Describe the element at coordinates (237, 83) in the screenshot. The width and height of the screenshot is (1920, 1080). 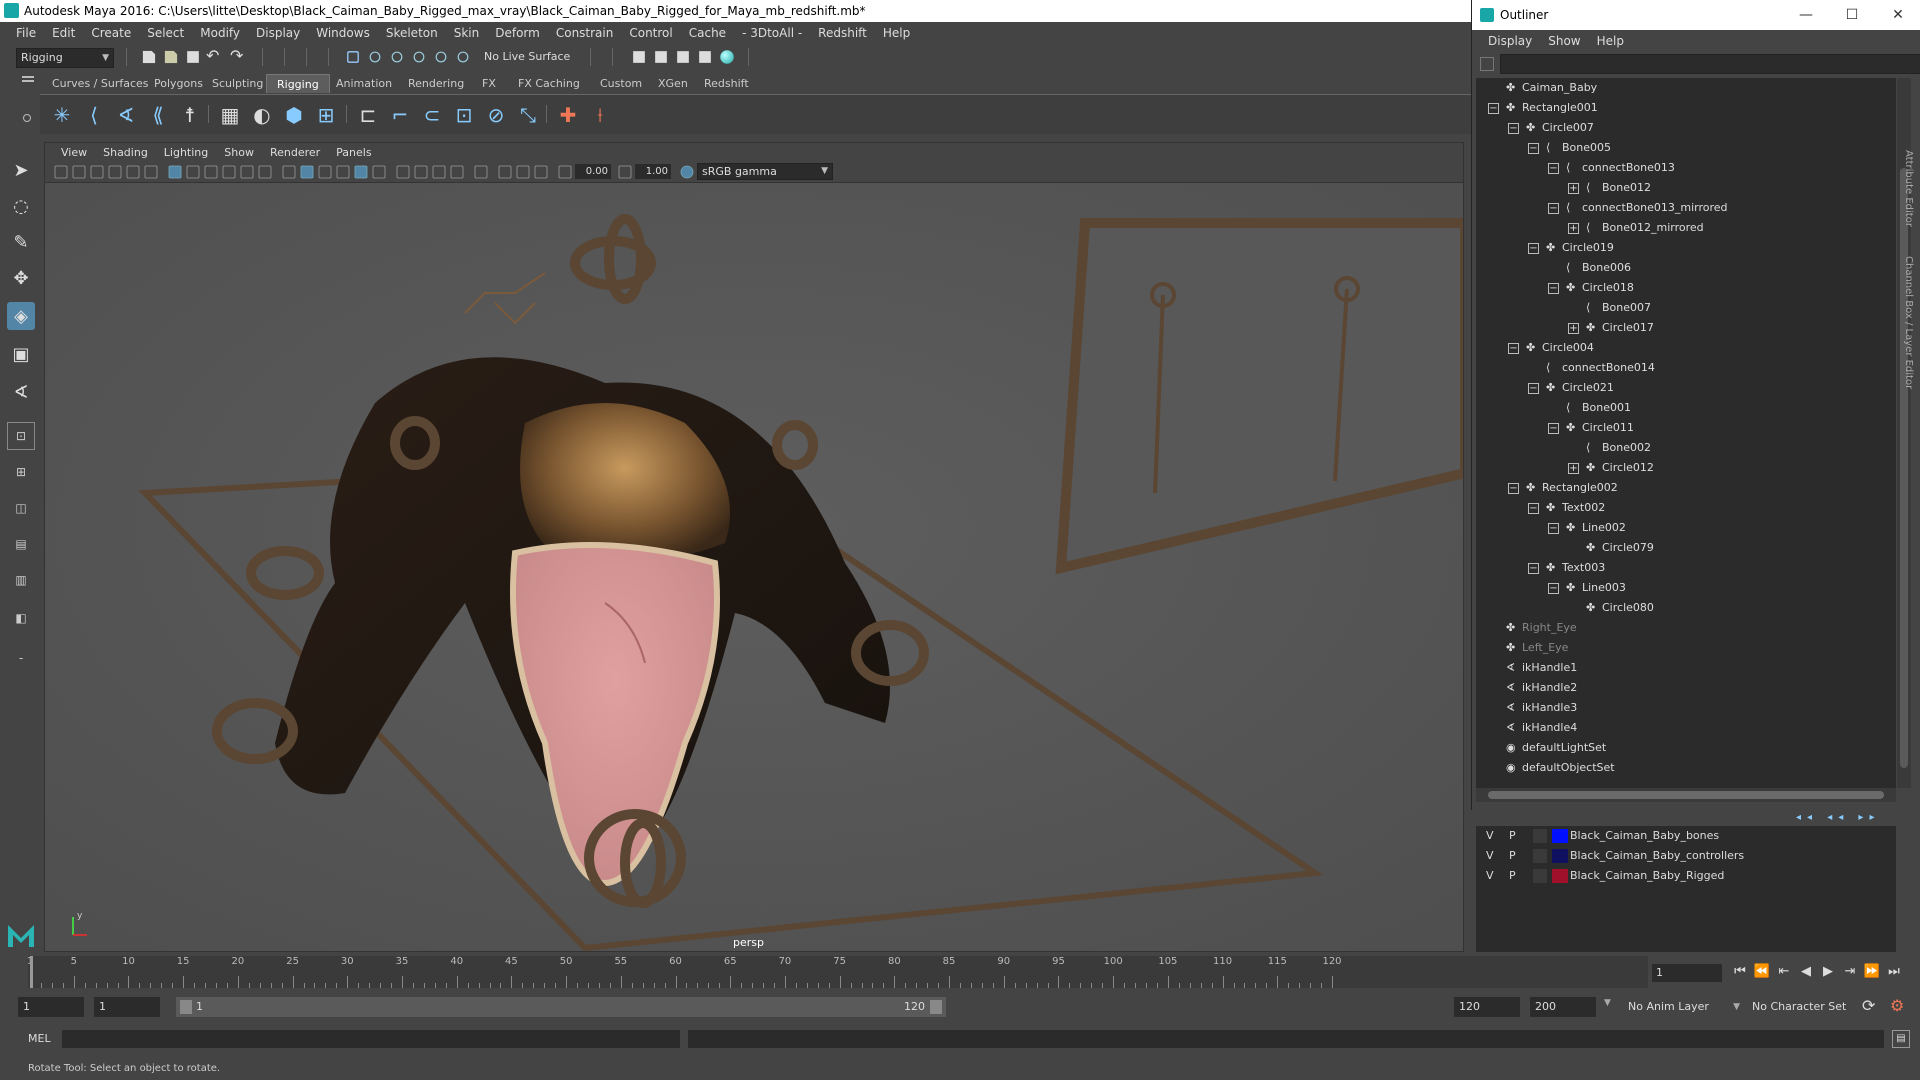
I see `shelf-tab-sculpting: Sculpting` at that location.